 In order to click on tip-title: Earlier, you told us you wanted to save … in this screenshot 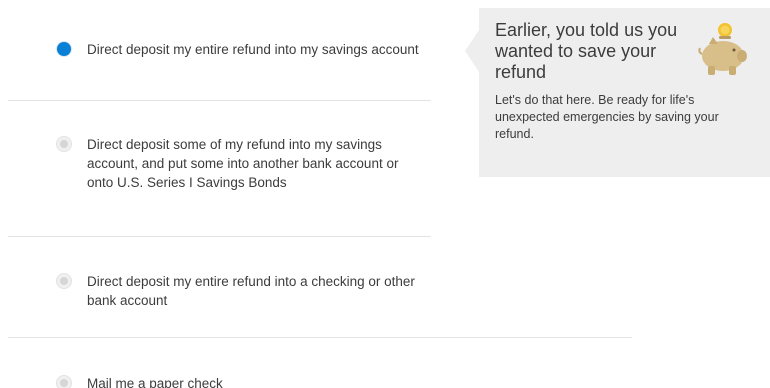, I will do `click(586, 51)`.